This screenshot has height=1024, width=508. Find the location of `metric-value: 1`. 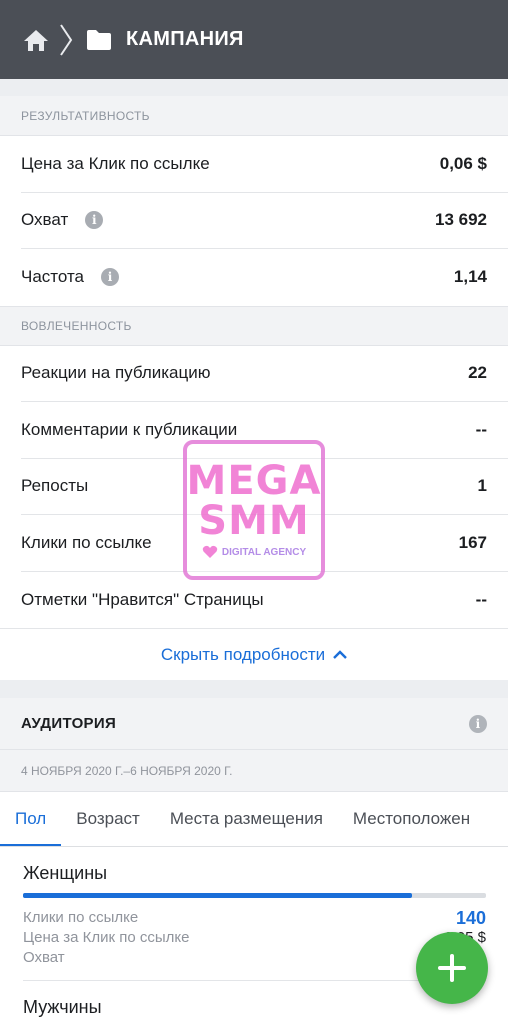

metric-value: 1 is located at coordinates (482, 486).